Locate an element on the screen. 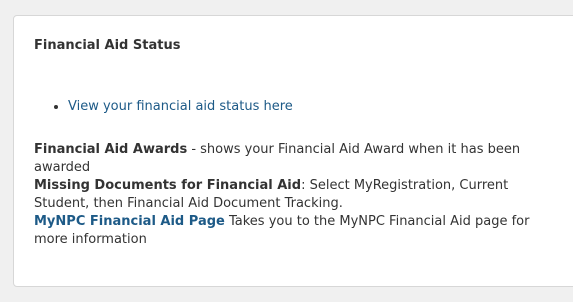  status-link-list: View your financial aid status here is located at coordinates (162, 106).